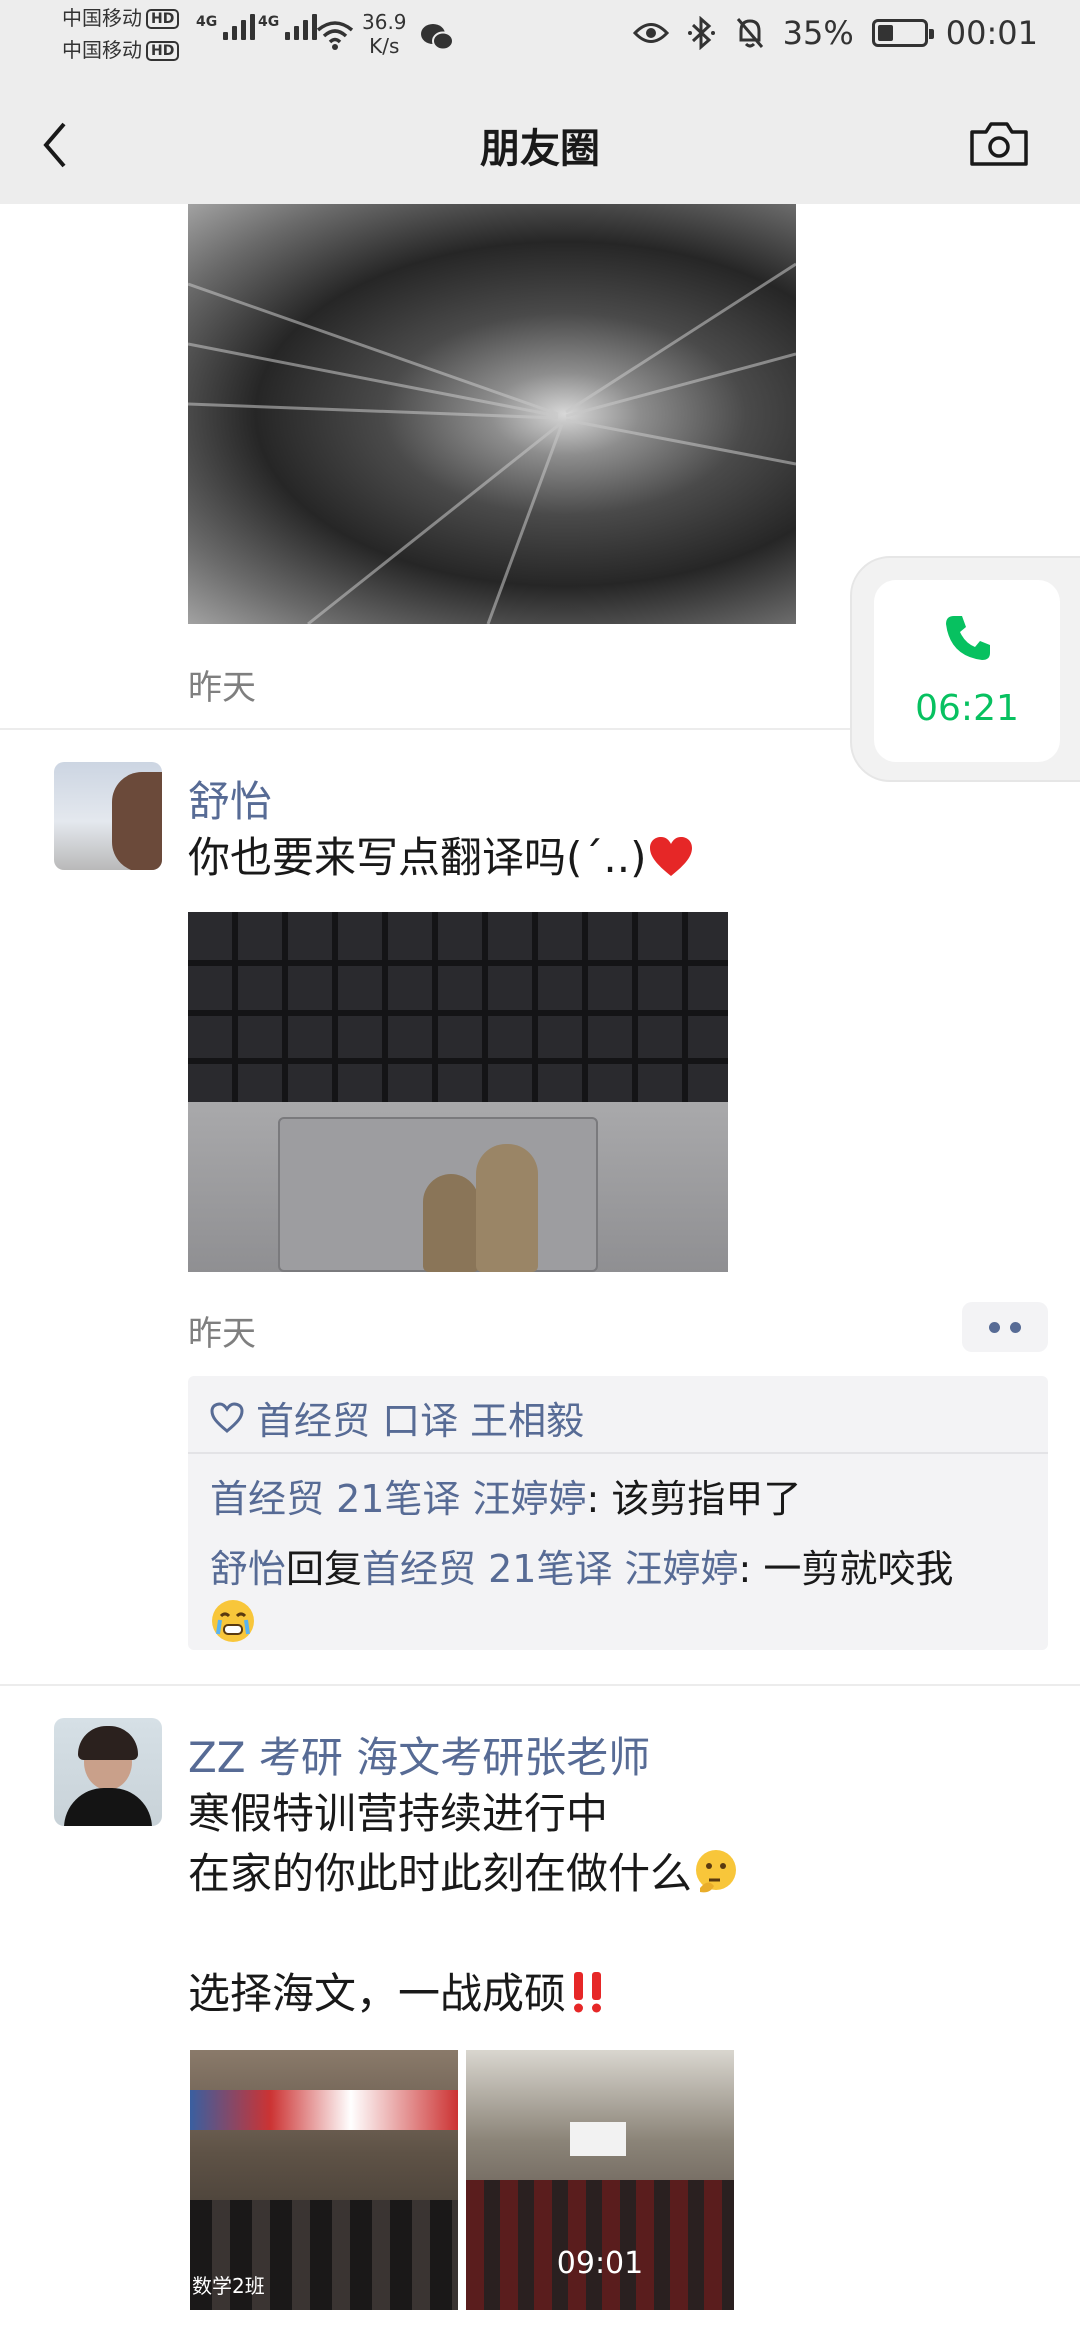 This screenshot has width=1080, height=2340. I want to click on heart-outline-icon, so click(227, 1417).